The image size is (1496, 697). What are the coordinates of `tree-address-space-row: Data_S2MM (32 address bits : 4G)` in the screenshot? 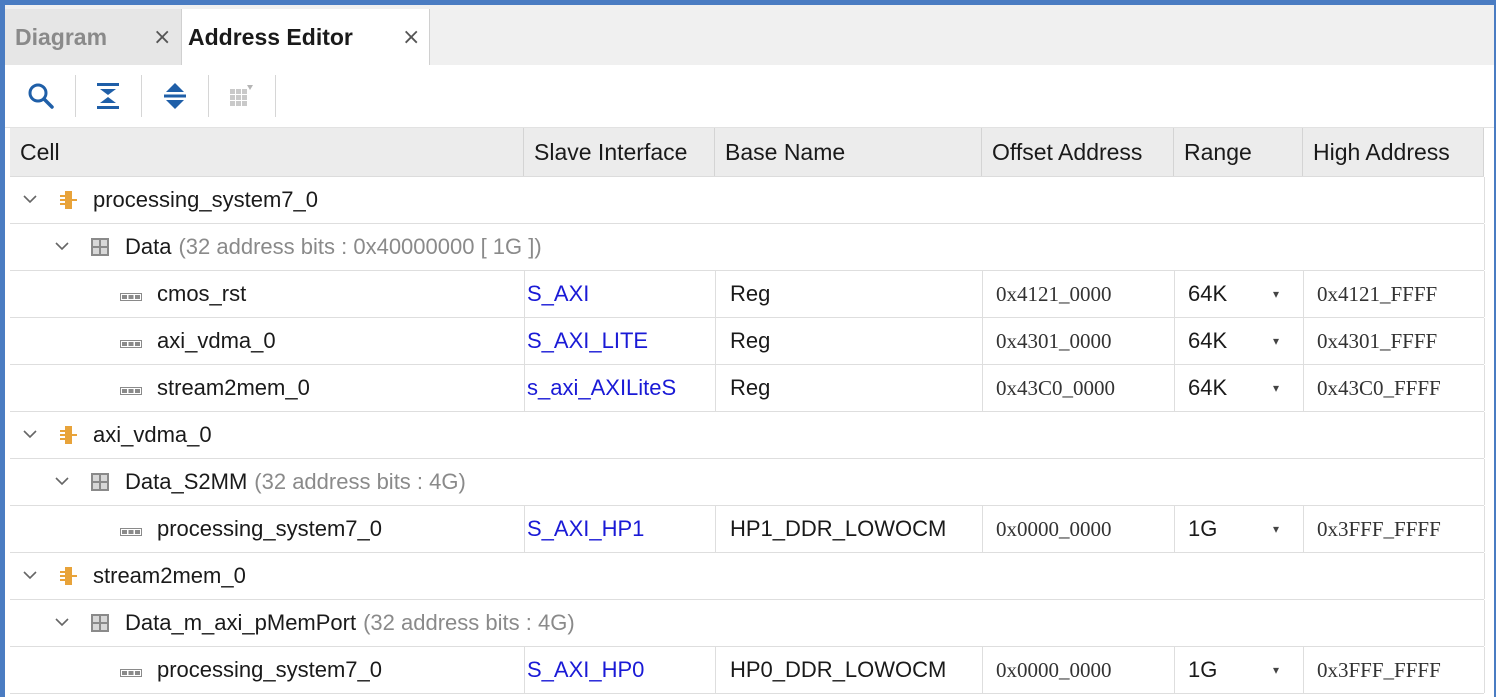 It's located at (747, 482).